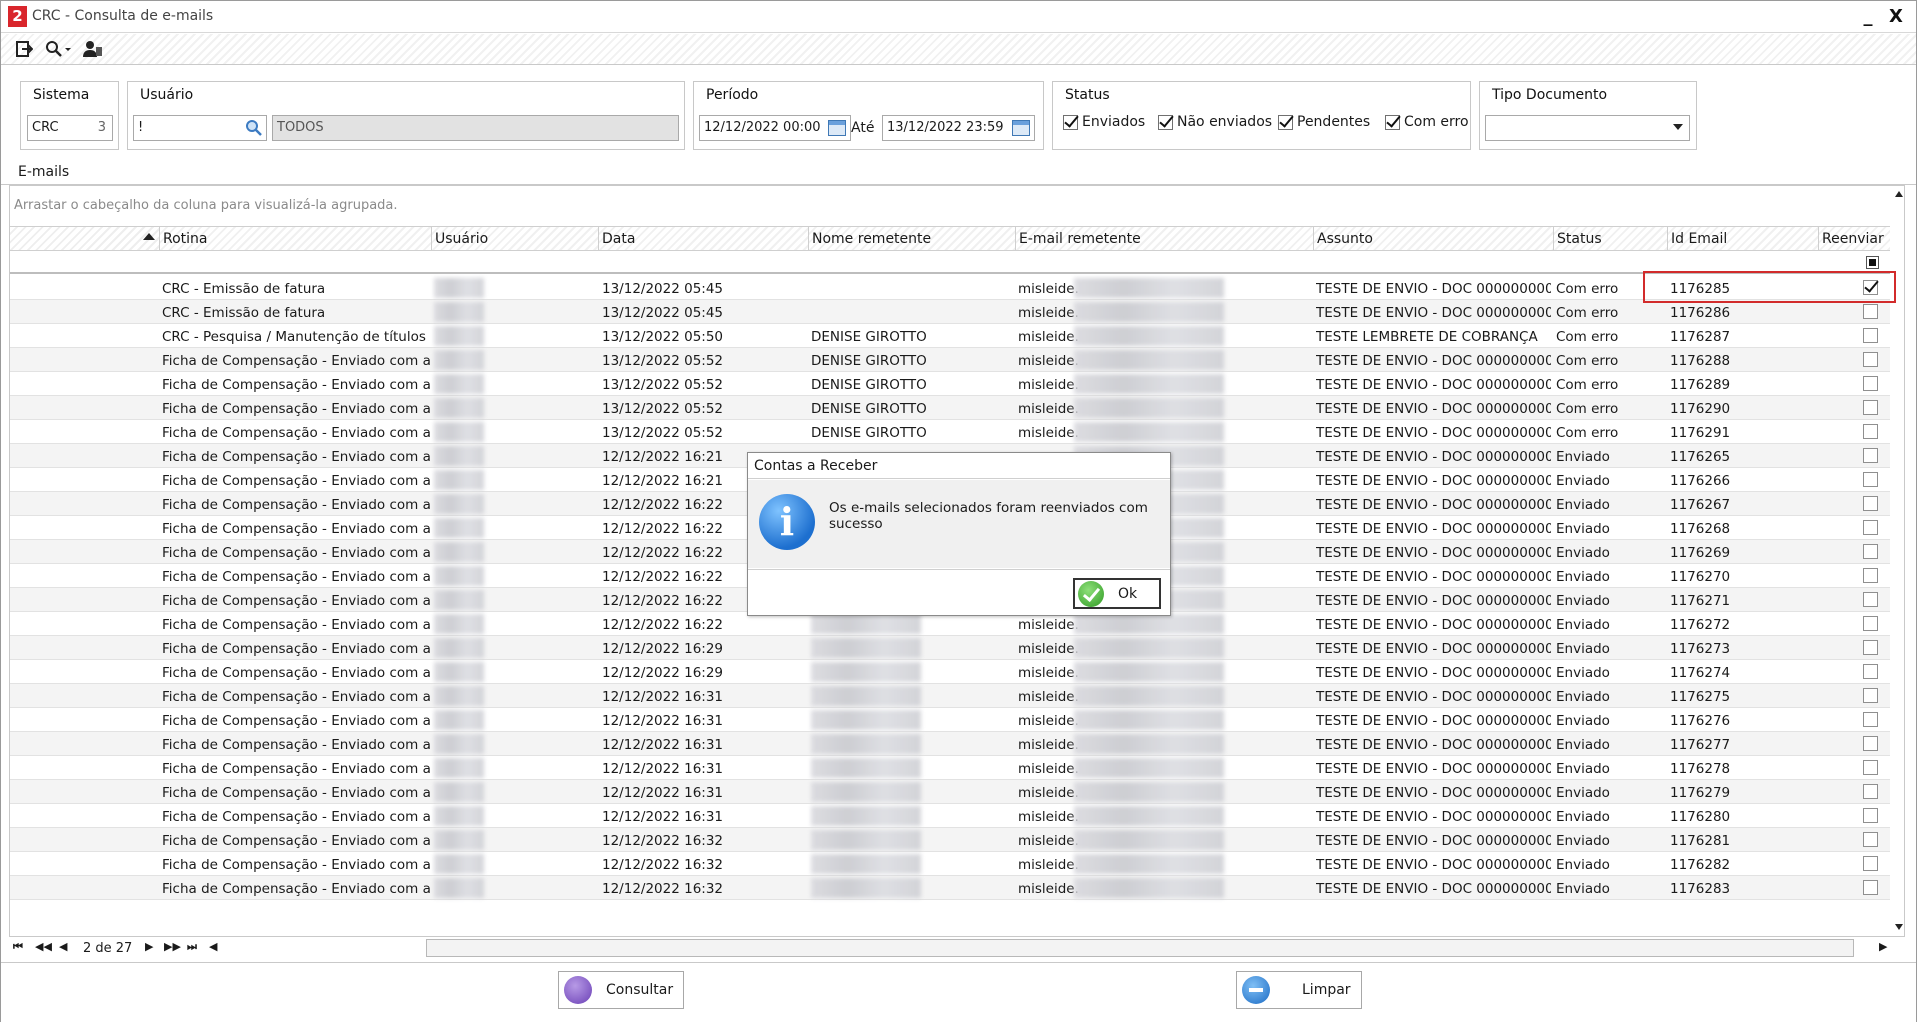  Describe the element at coordinates (1678, 127) in the screenshot. I see `chevron-down-icon` at that location.